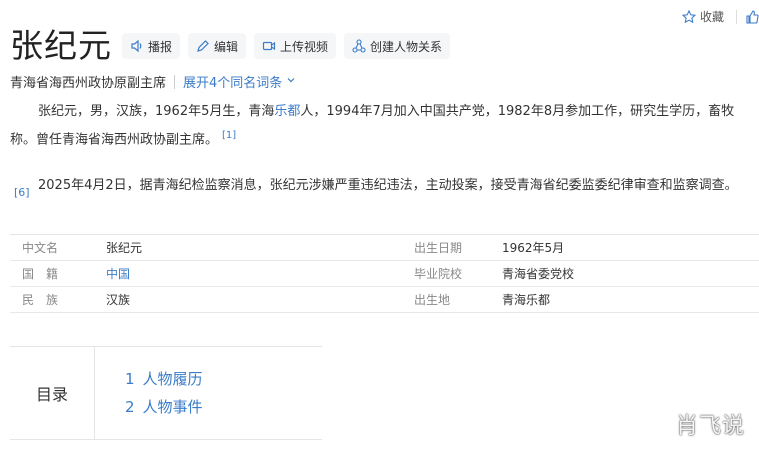 The width and height of the screenshot is (759, 456). I want to click on place-link-ledu: 乐都, so click(287, 111).